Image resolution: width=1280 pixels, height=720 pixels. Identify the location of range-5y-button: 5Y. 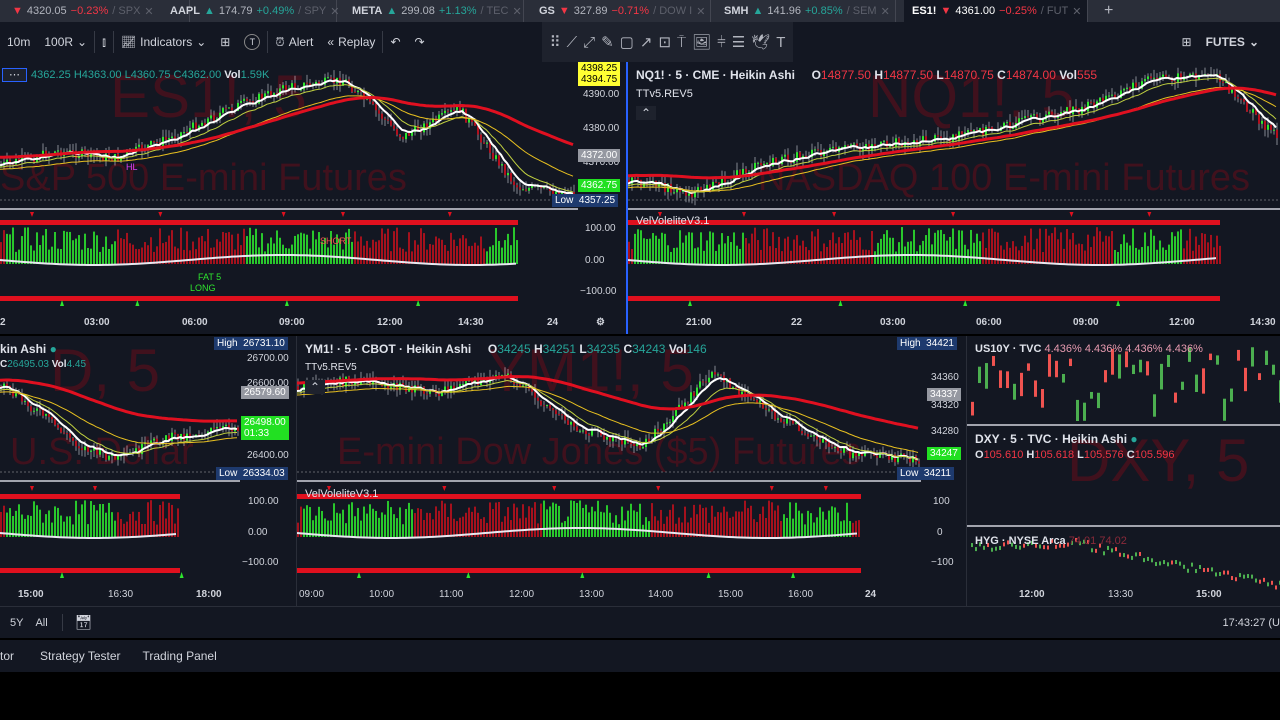
(16, 623).